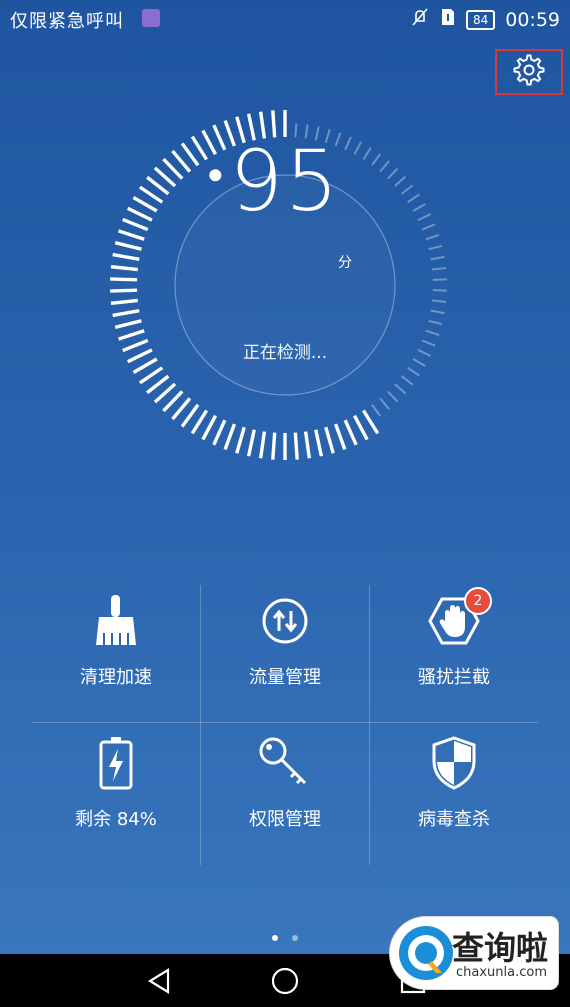 The height and width of the screenshot is (1007, 570). What do you see at coordinates (159, 983) in the screenshot?
I see `back-icon` at bounding box center [159, 983].